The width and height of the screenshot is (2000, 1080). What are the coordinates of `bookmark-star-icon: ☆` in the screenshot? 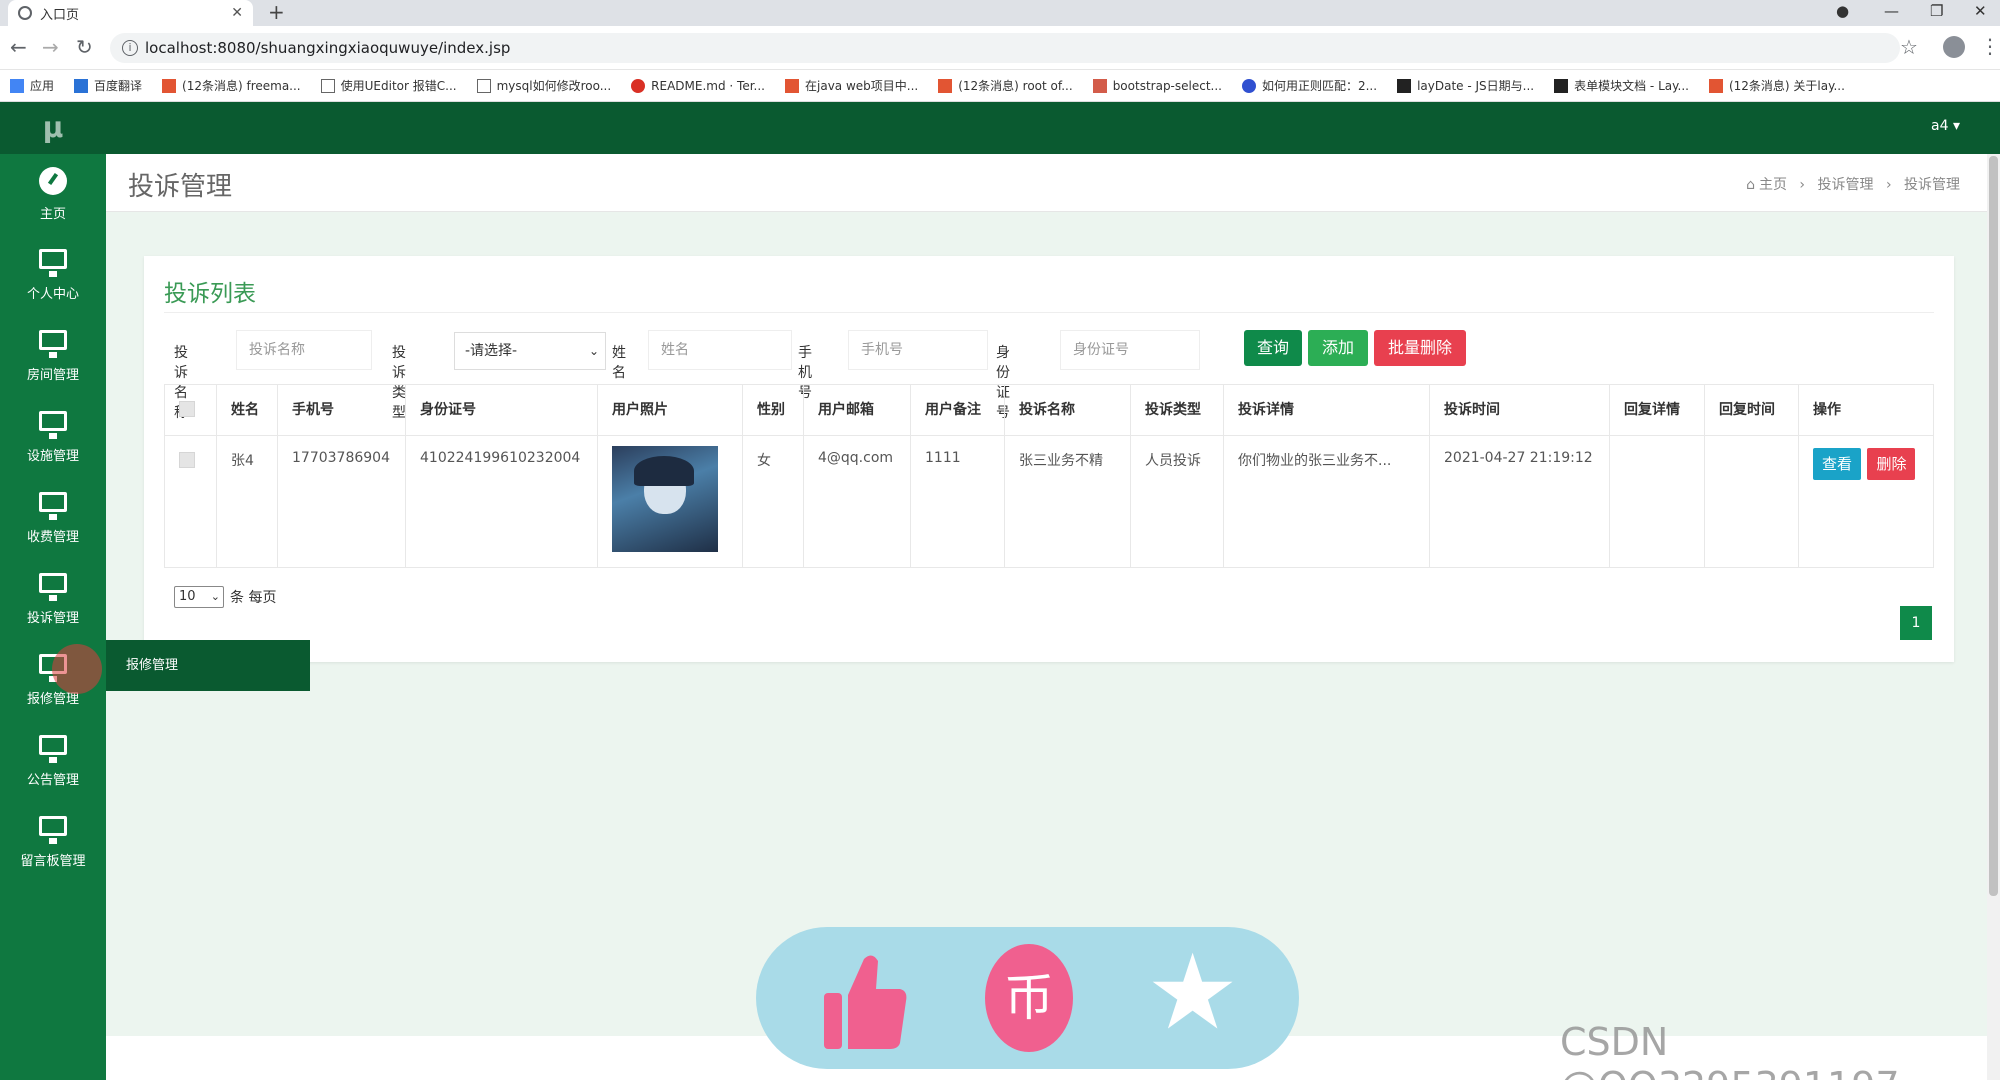 It's located at (1909, 47).